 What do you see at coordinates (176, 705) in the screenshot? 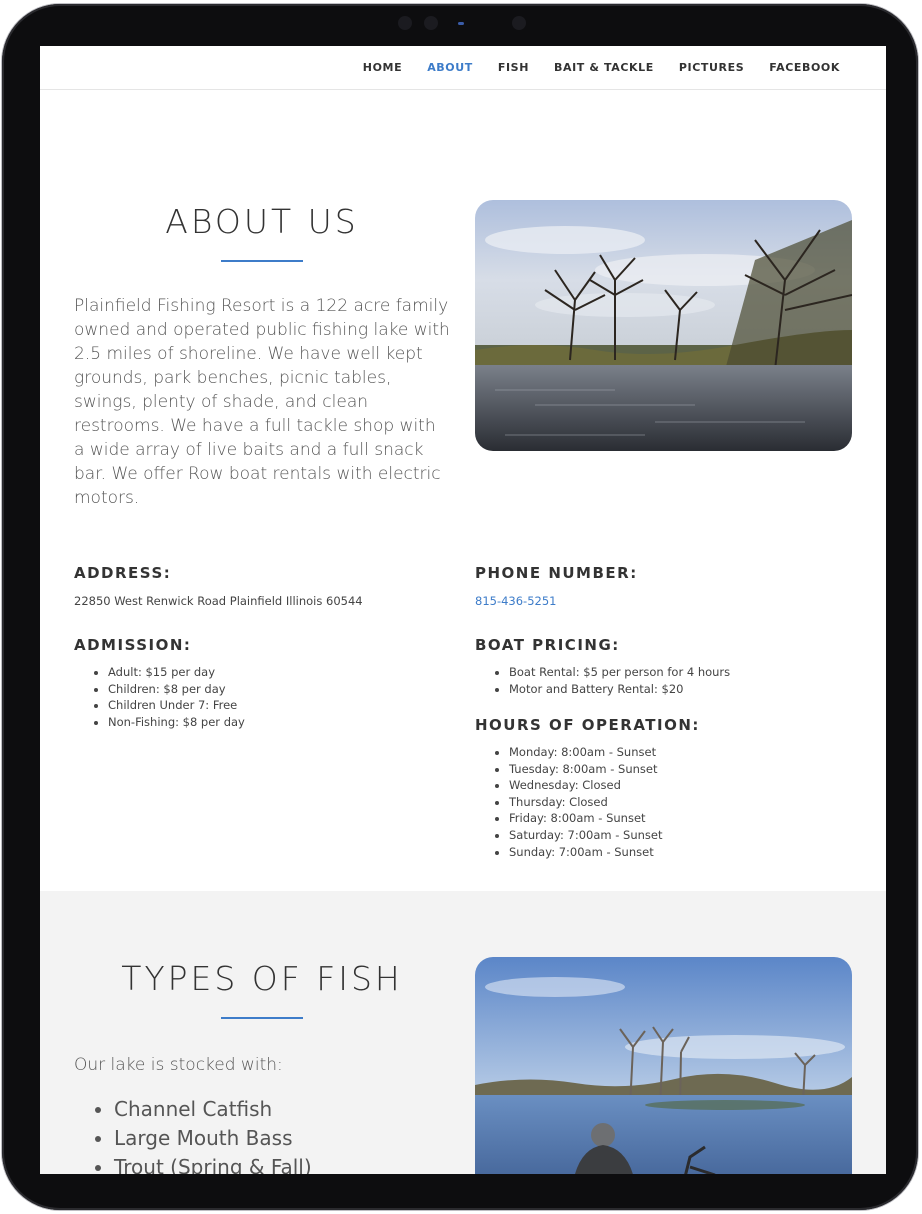
I see `list-item: Children Under 7: Free` at bounding box center [176, 705].